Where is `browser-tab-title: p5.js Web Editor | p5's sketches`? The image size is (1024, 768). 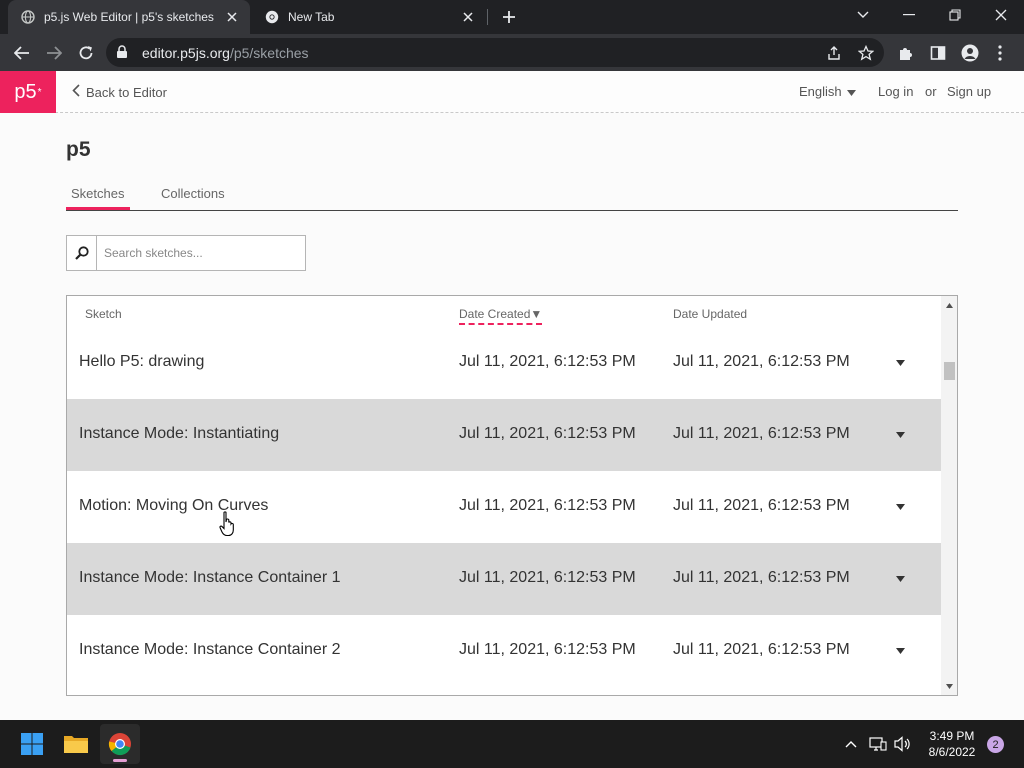
browser-tab-title: p5.js Web Editor | p5's sketches is located at coordinates (129, 17).